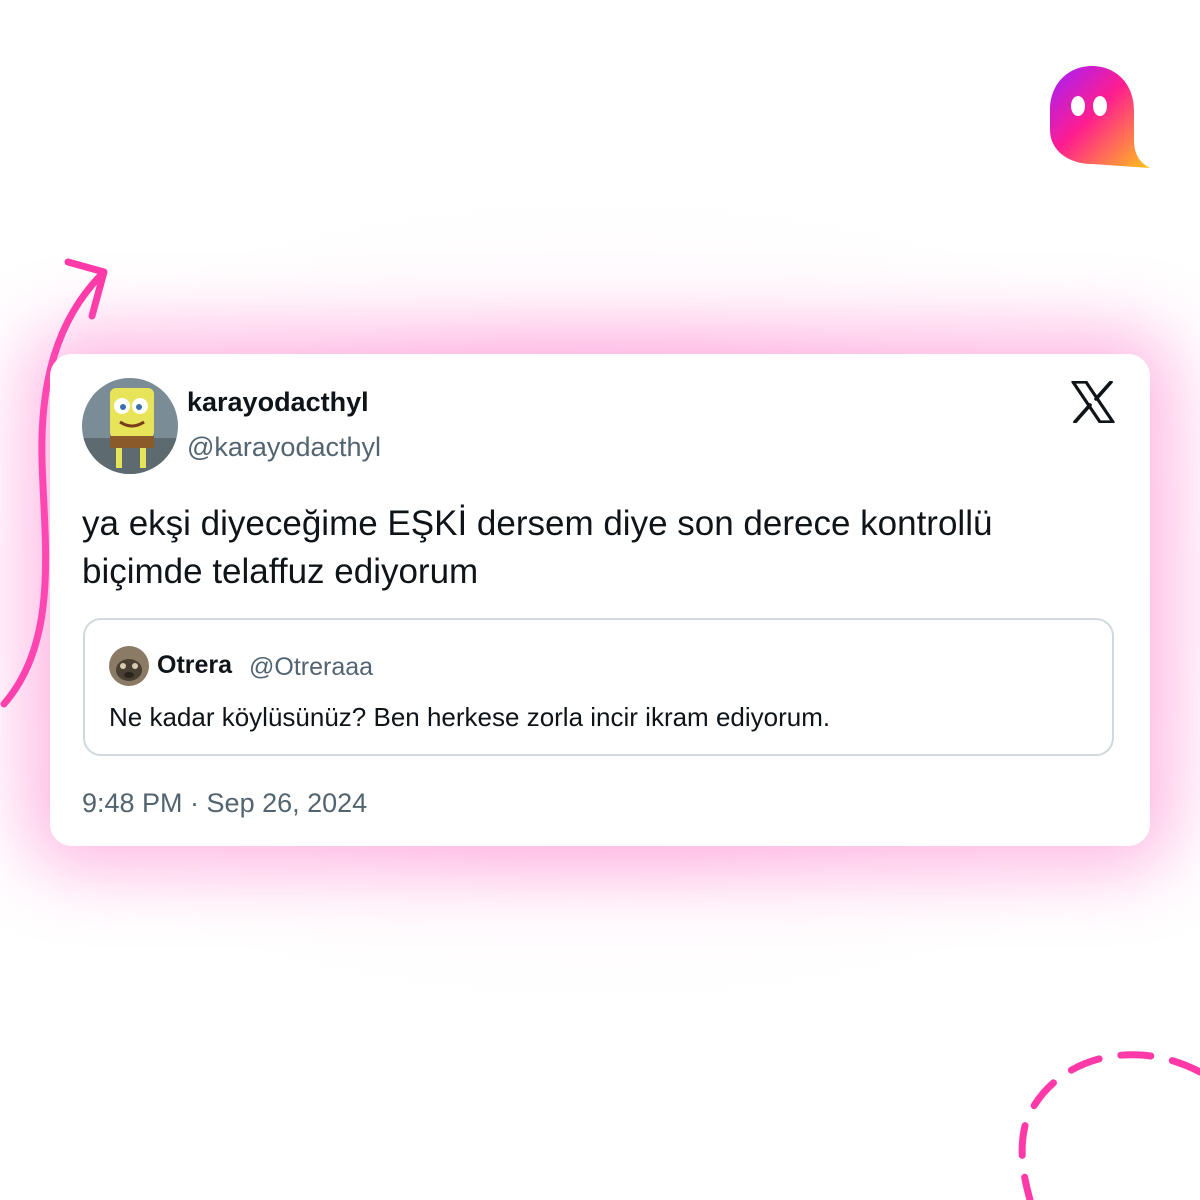 The image size is (1200, 1200). I want to click on quoted-author-display-name: Otrera, so click(194, 665).